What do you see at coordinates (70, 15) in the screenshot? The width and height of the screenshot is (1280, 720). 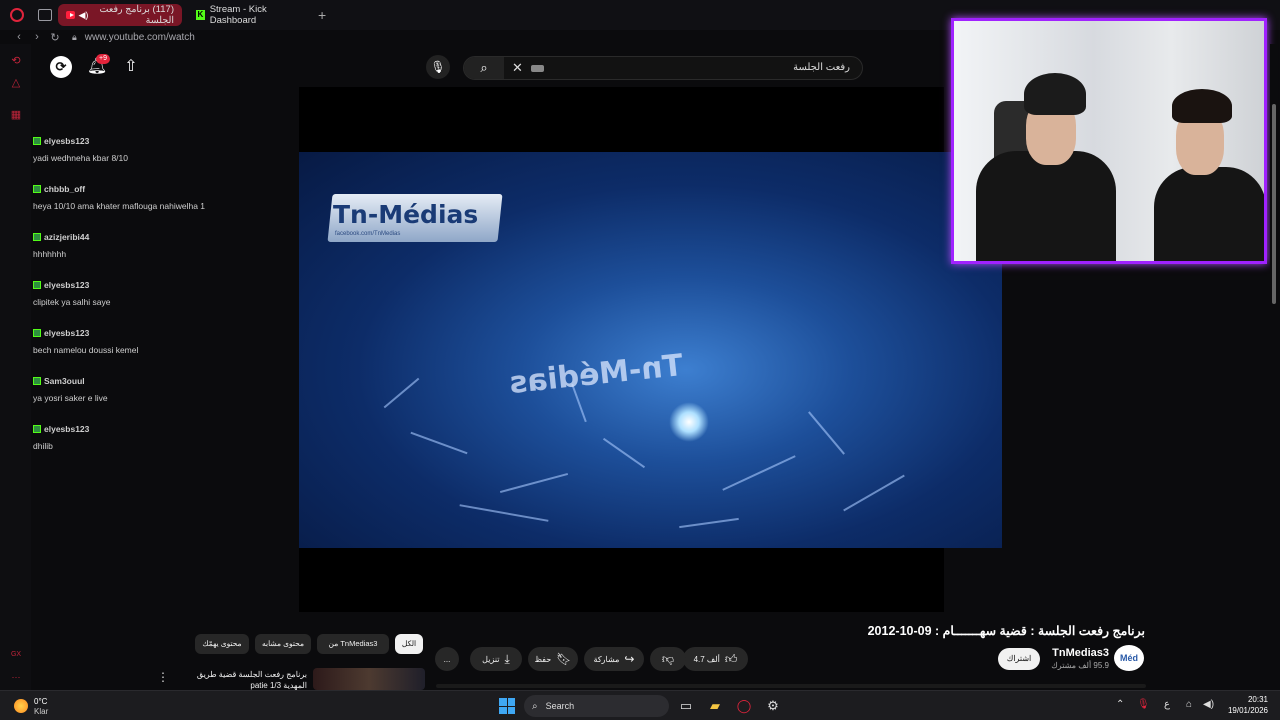 I see `youtube-icon` at bounding box center [70, 15].